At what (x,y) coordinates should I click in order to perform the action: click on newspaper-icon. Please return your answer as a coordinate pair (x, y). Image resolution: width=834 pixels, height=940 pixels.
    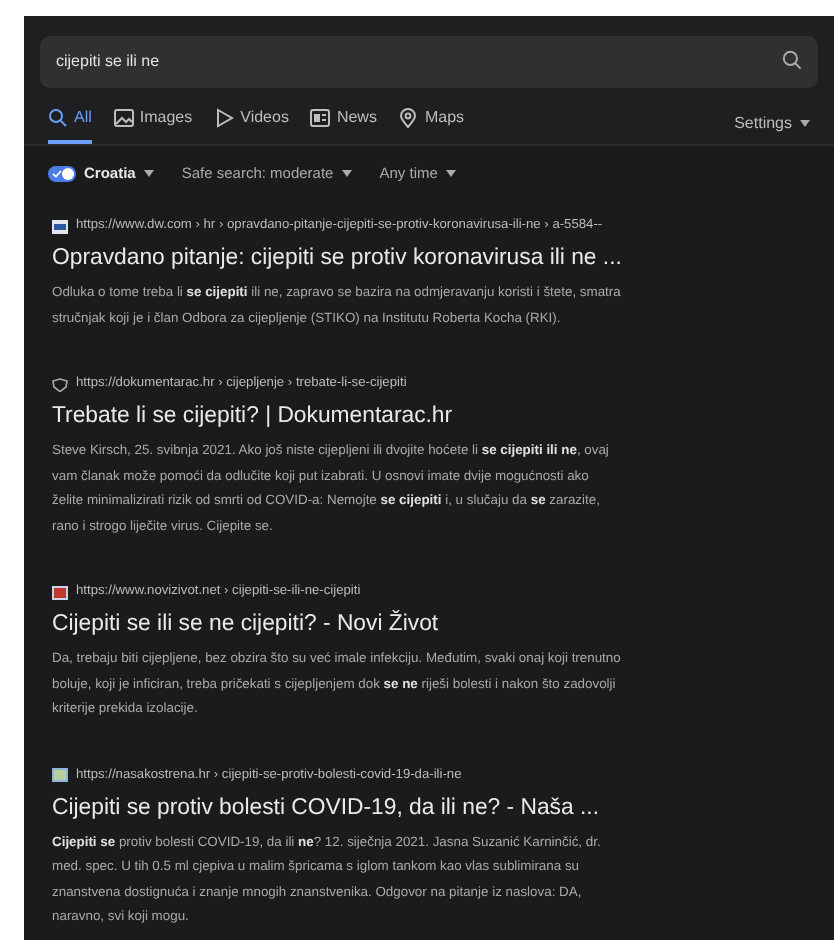
    Looking at the image, I should click on (320, 118).